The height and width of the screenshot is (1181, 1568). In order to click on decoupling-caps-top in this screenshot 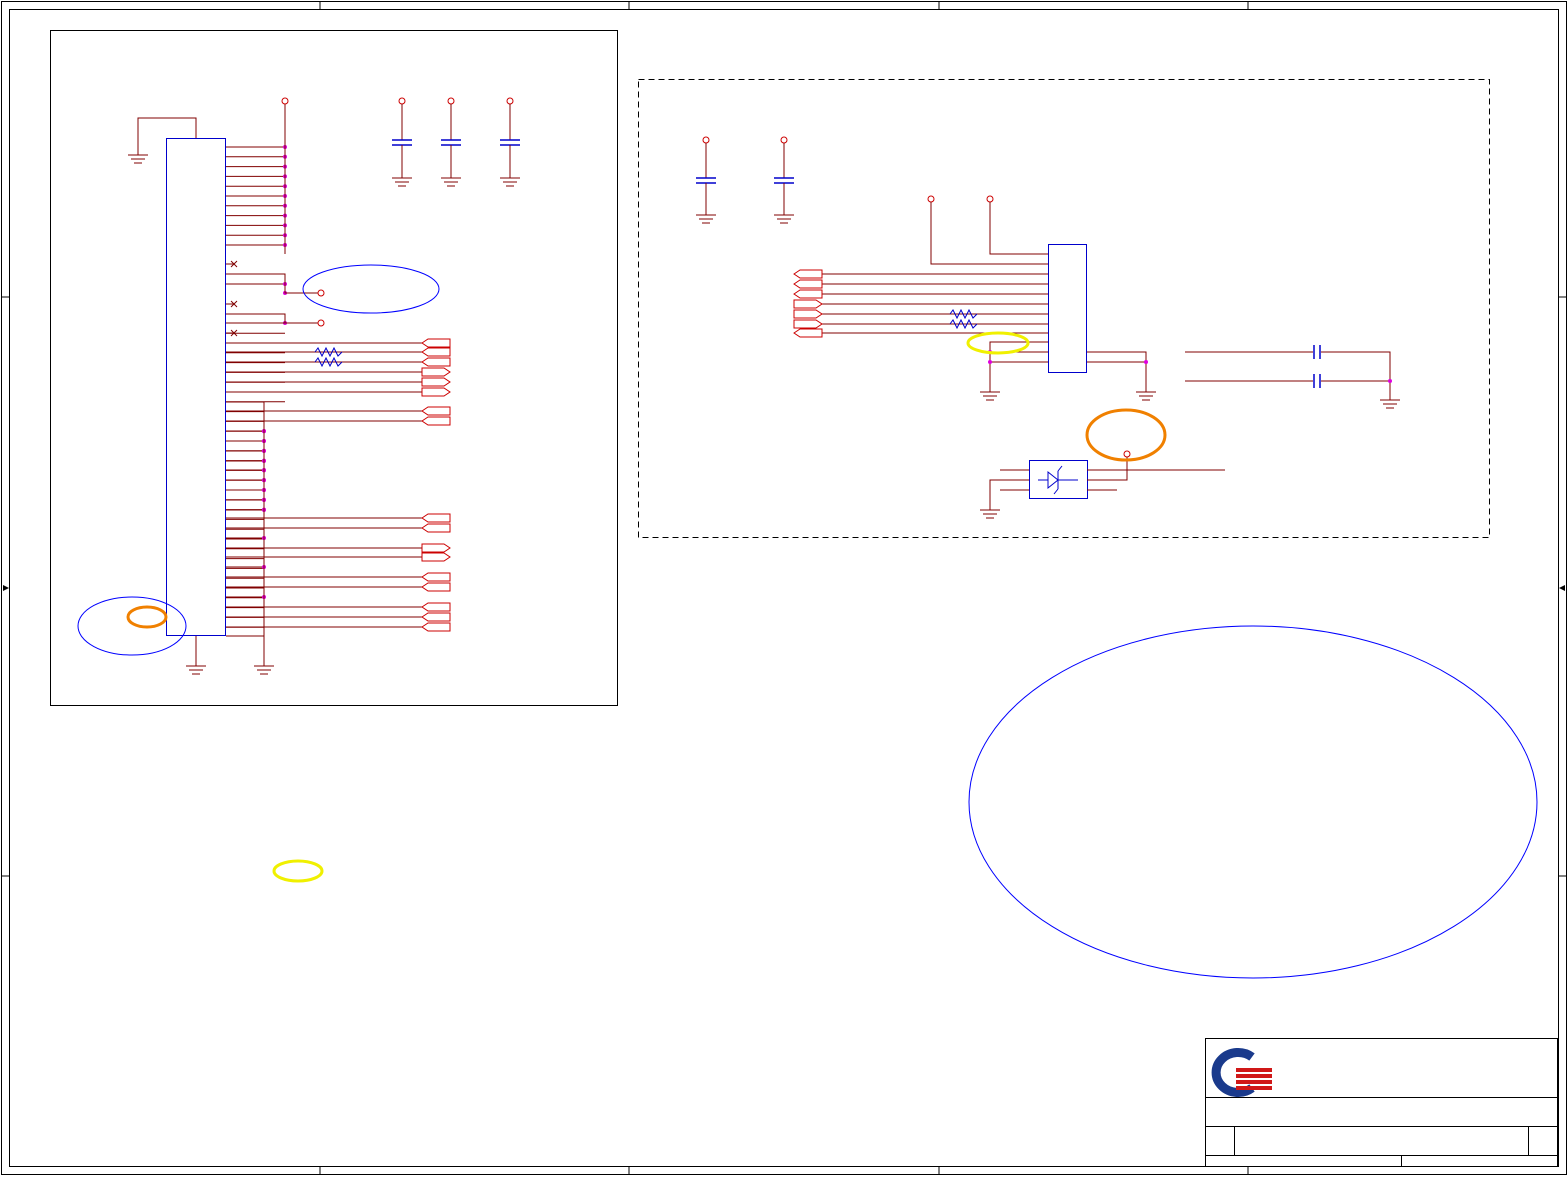, I will do `click(456, 142)`.